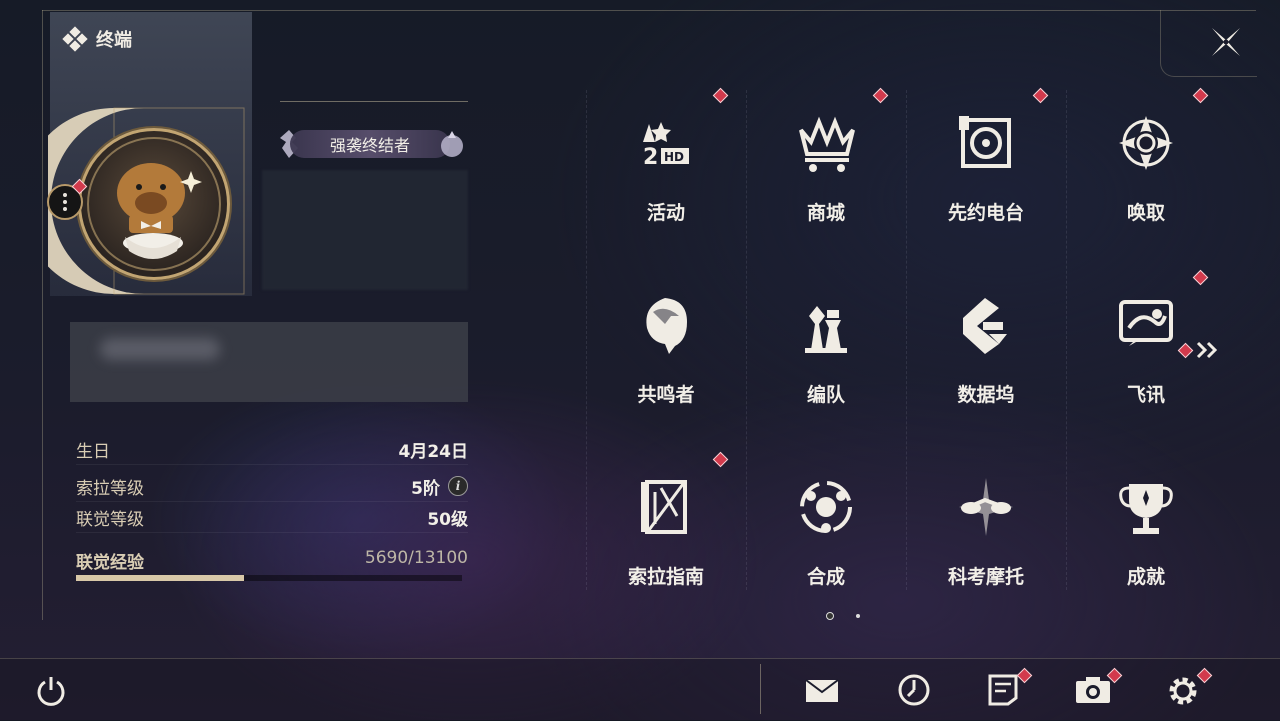 The height and width of the screenshot is (721, 1280). Describe the element at coordinates (160, 349) in the screenshot. I see `blurred-text` at that location.